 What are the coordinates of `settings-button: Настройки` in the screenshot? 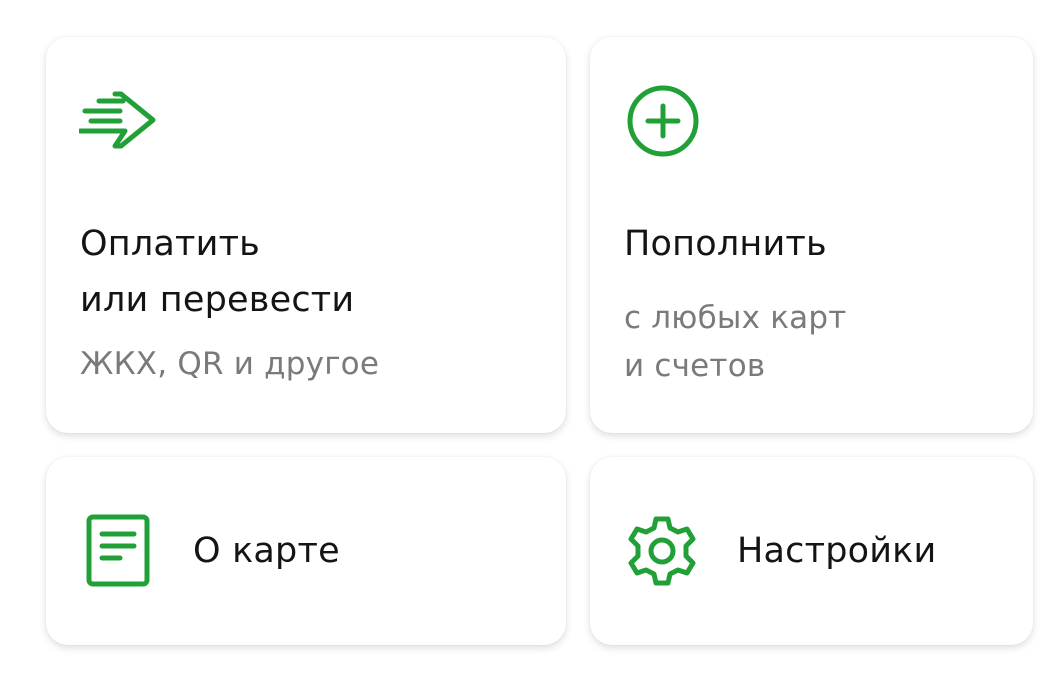 It's located at (811, 551).